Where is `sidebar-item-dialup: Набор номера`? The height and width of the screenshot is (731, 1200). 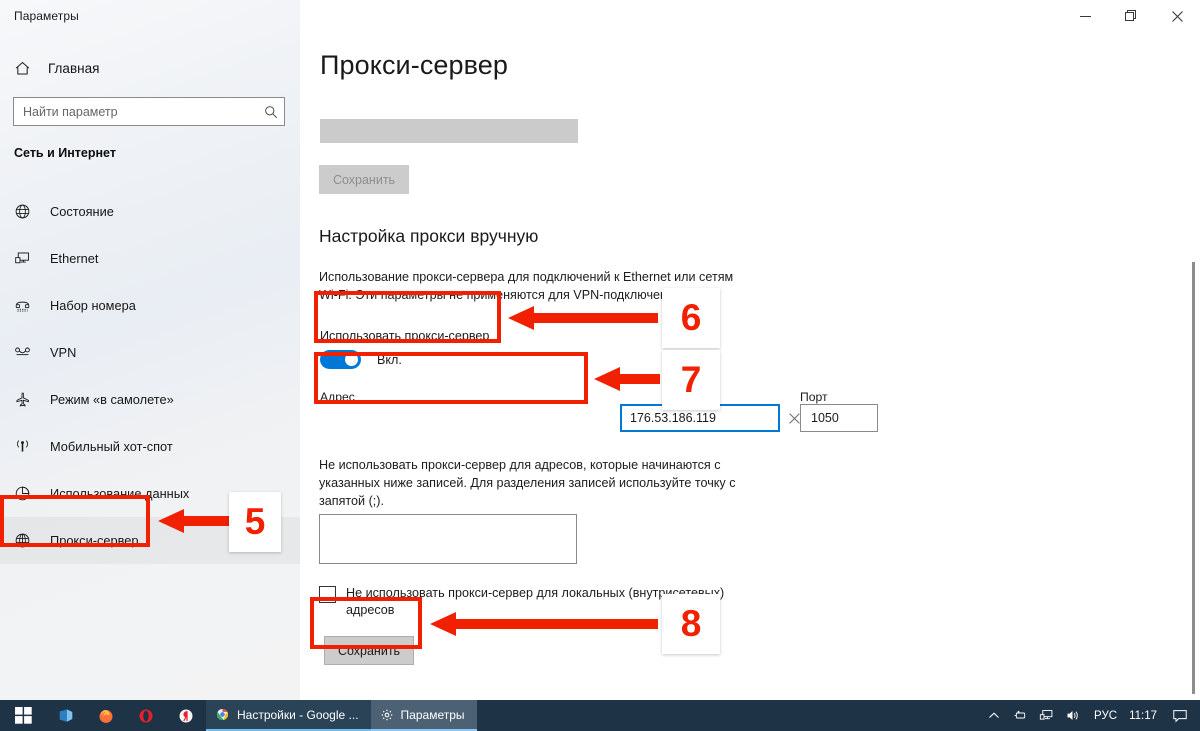
sidebar-item-dialup: Набор номера is located at coordinates (150, 305).